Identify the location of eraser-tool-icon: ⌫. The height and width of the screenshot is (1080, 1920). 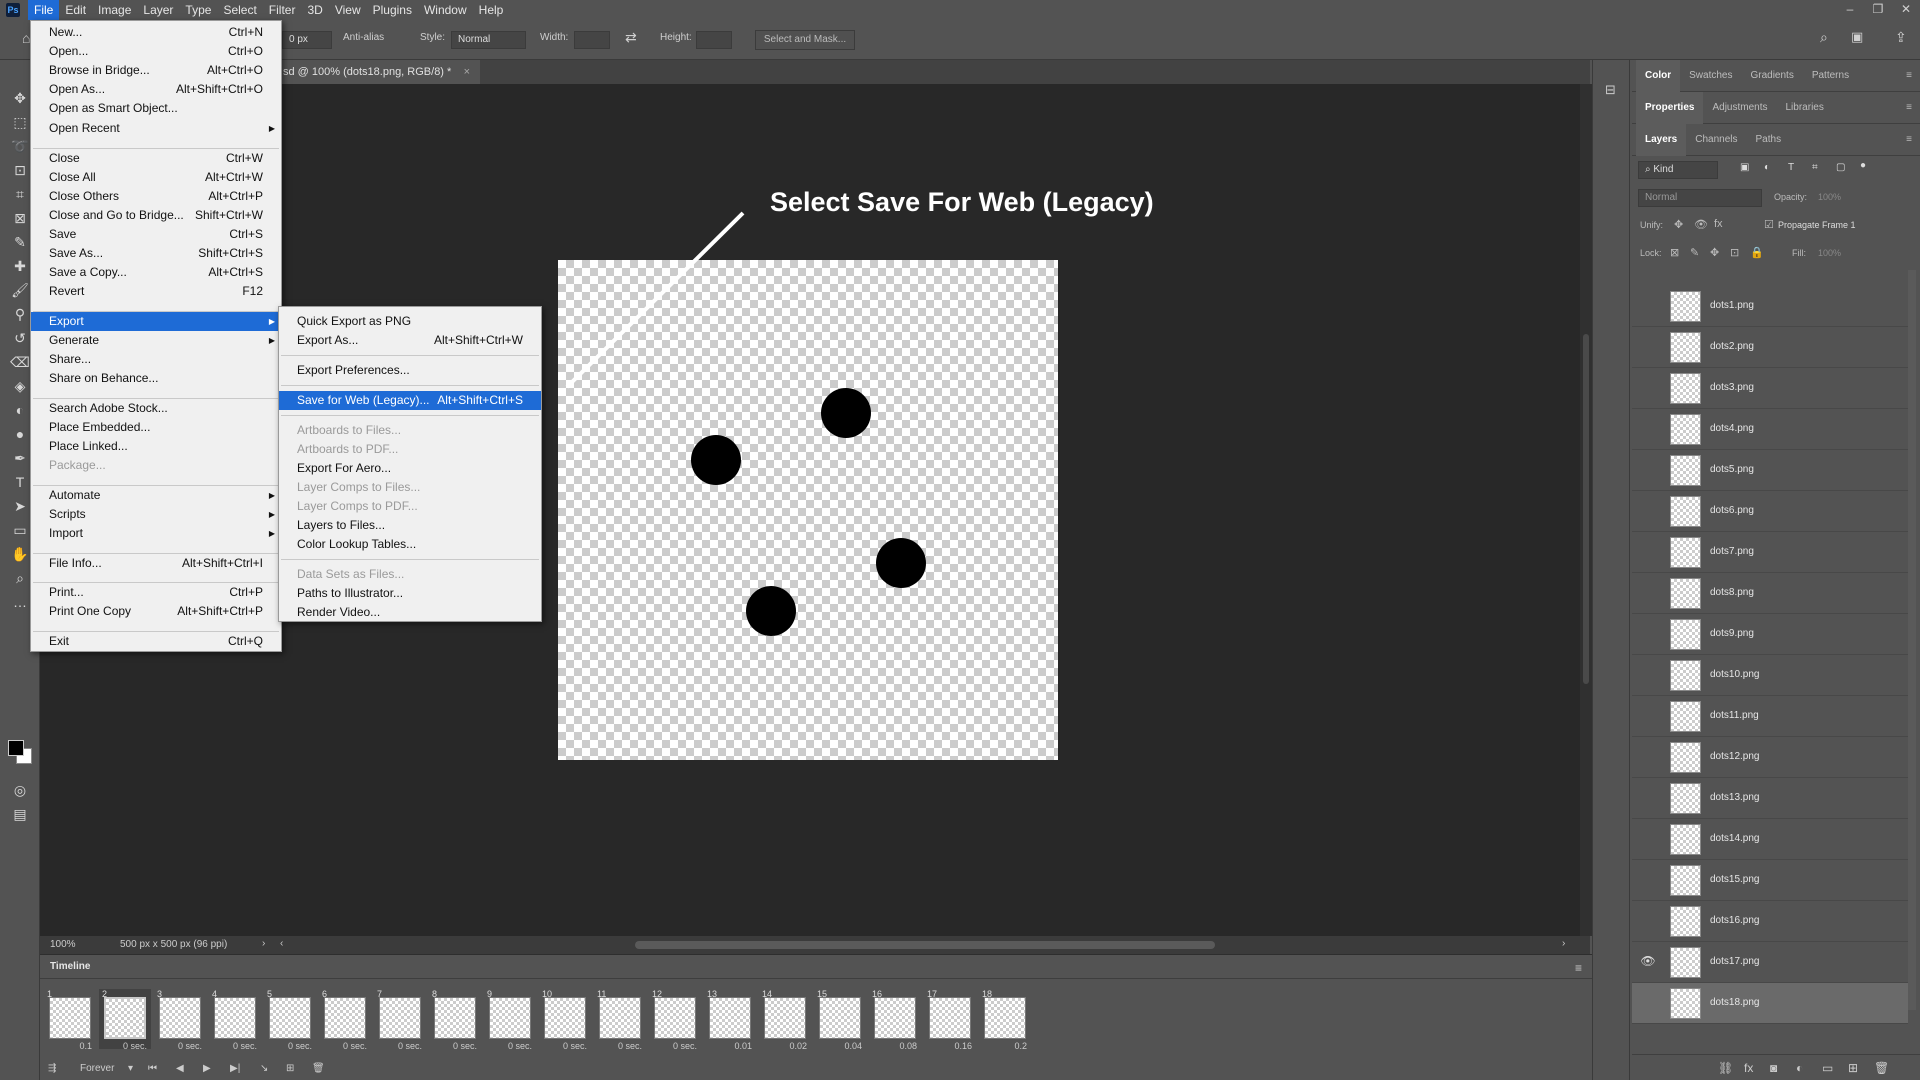
(20, 362).